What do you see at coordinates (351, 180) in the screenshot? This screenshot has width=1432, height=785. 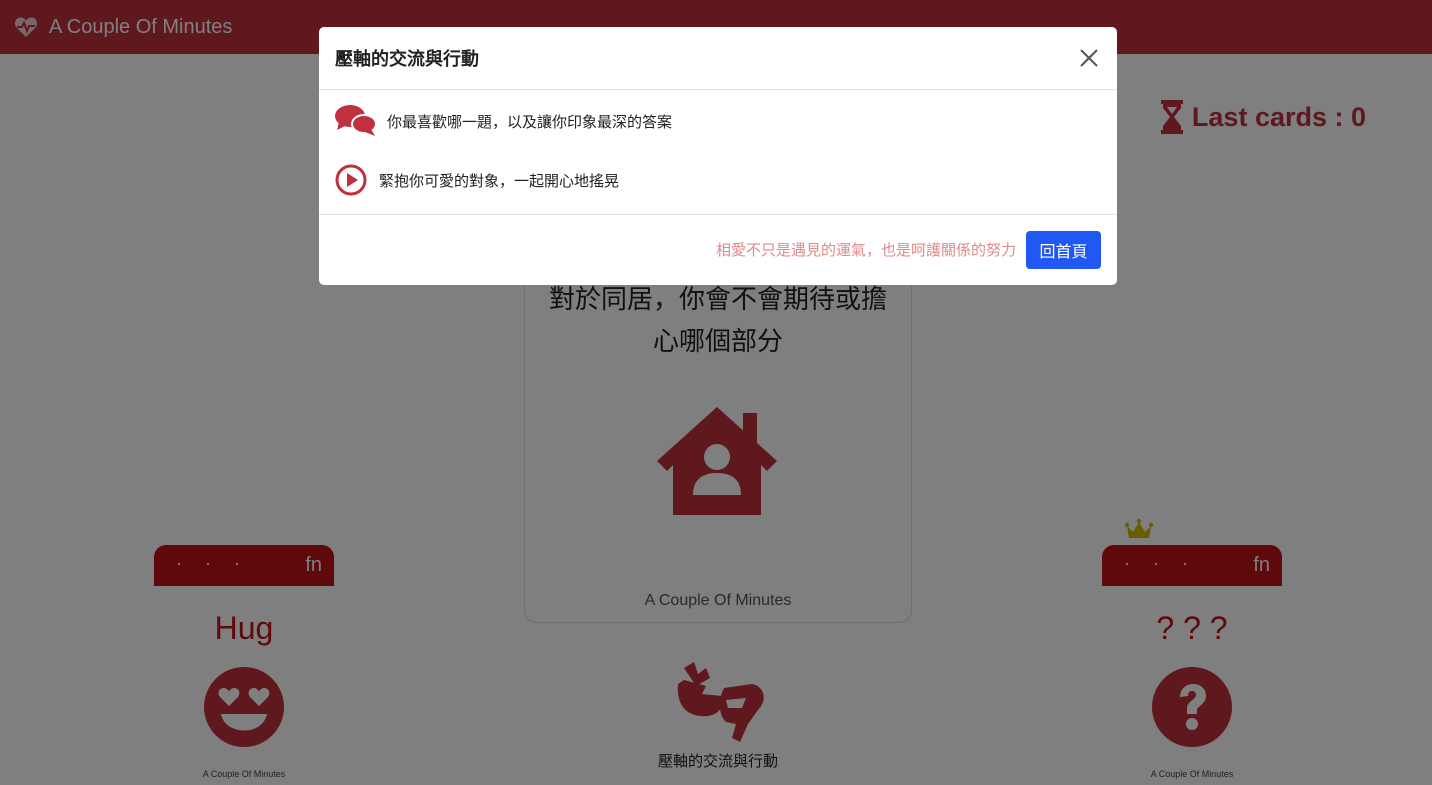 I see `play-circle-icon` at bounding box center [351, 180].